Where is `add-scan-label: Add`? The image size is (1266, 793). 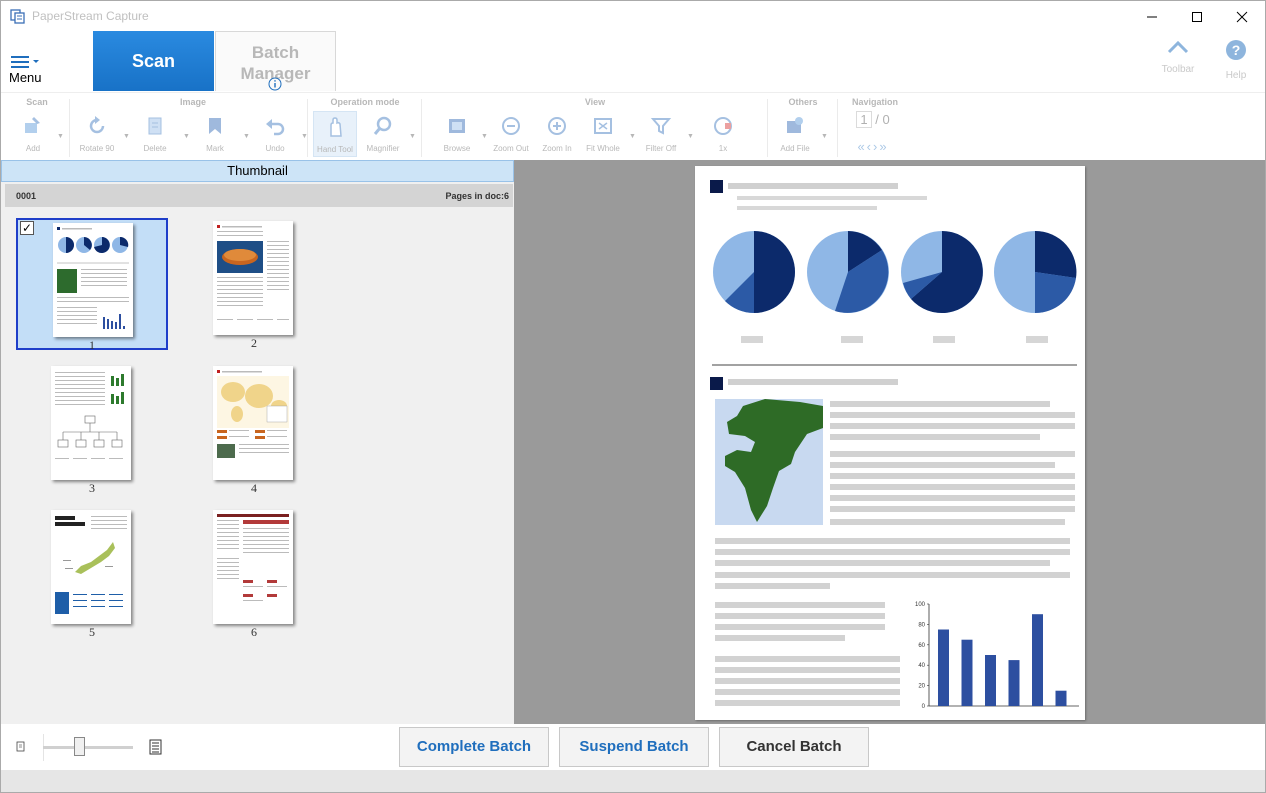 add-scan-label: Add is located at coordinates (33, 148).